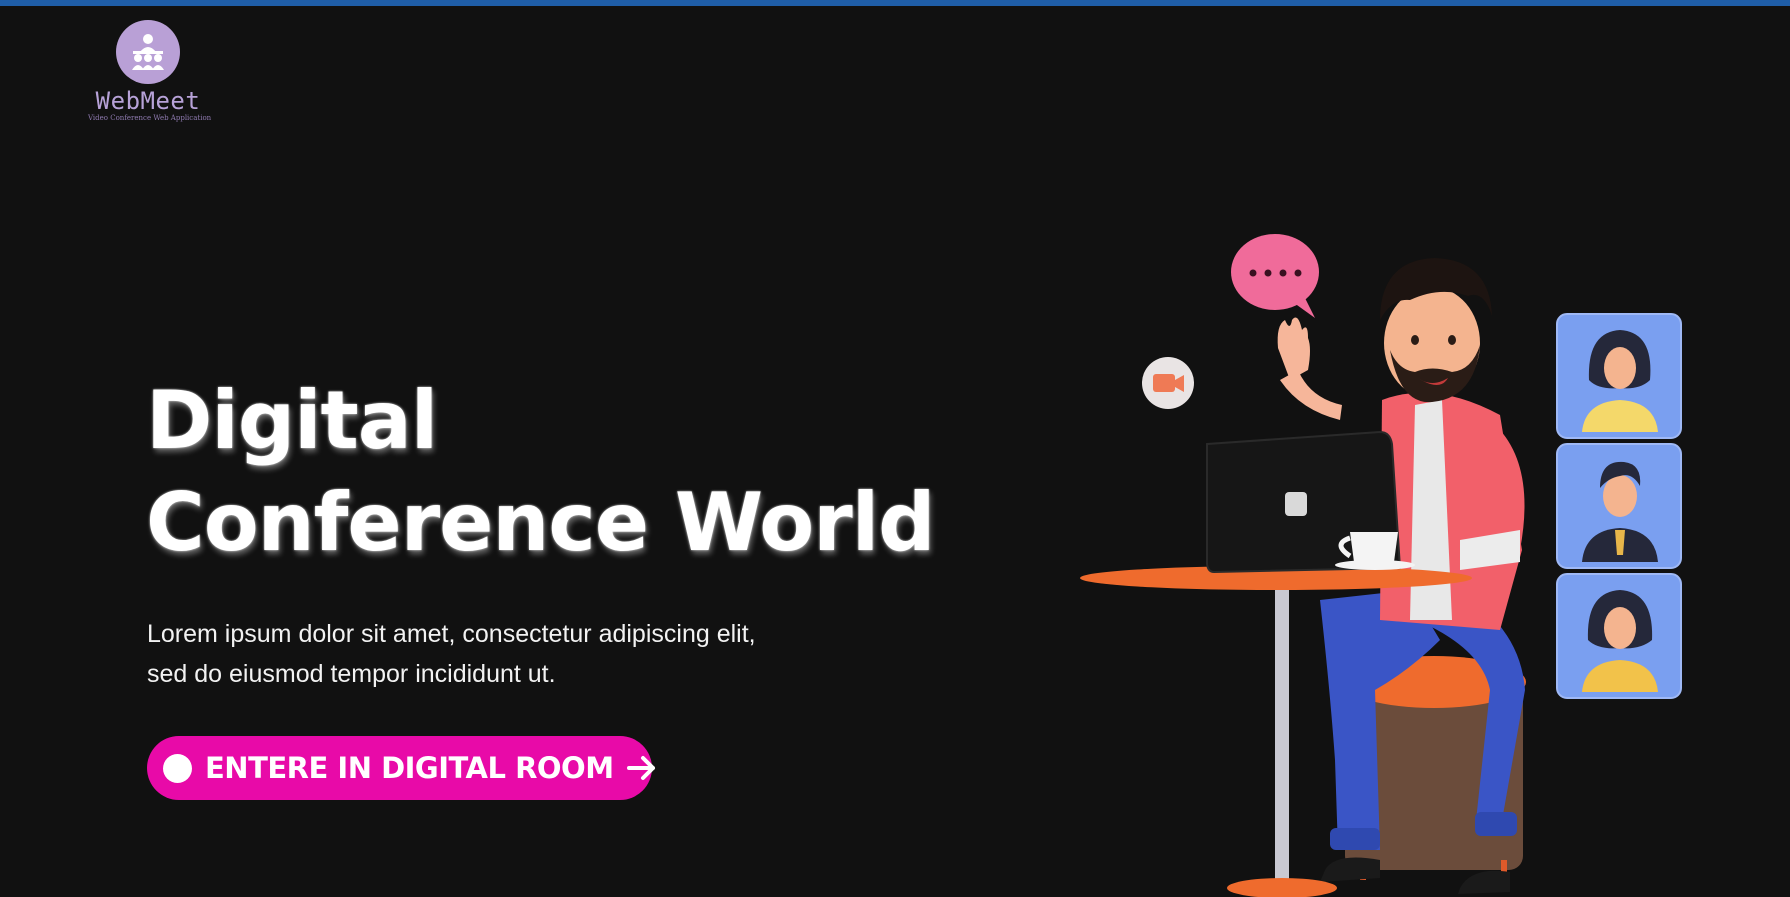 Image resolution: width=1790 pixels, height=897 pixels. I want to click on cta-label: ENTERE IN DIGITAL ROOM, so click(409, 768).